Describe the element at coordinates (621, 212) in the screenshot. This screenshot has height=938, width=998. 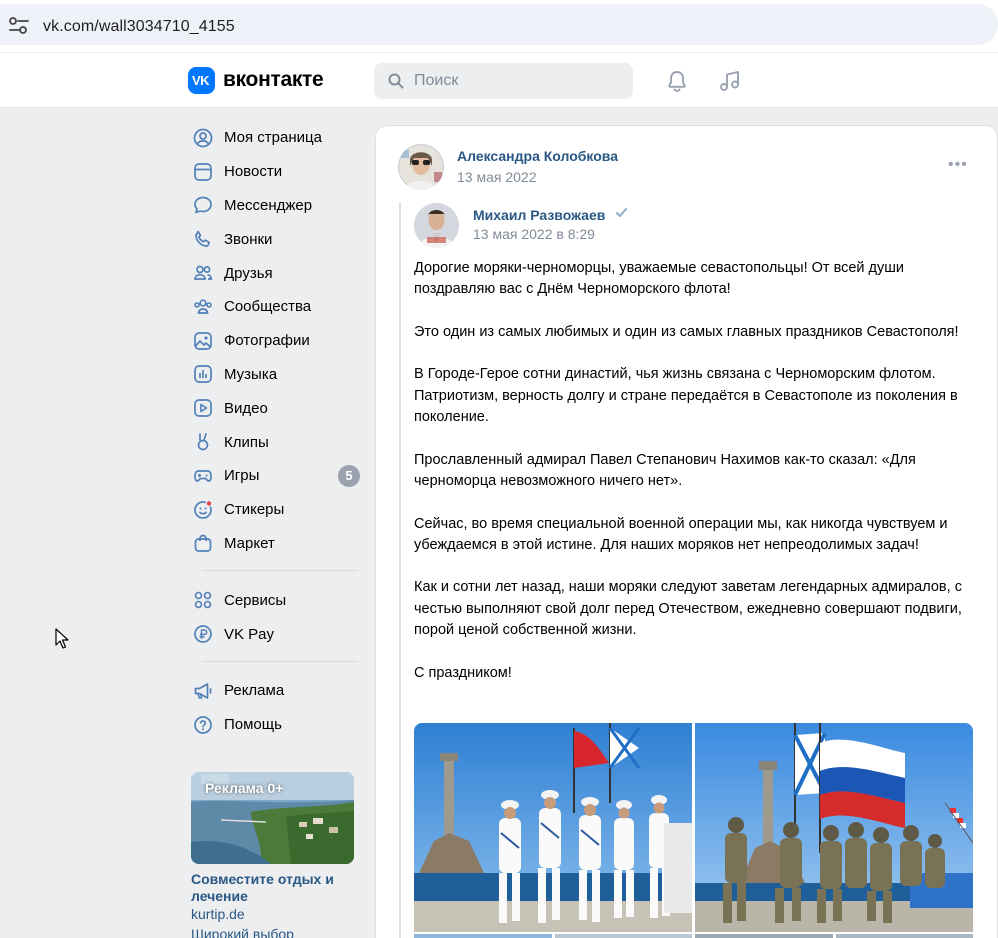
I see `verified-check-icon` at that location.